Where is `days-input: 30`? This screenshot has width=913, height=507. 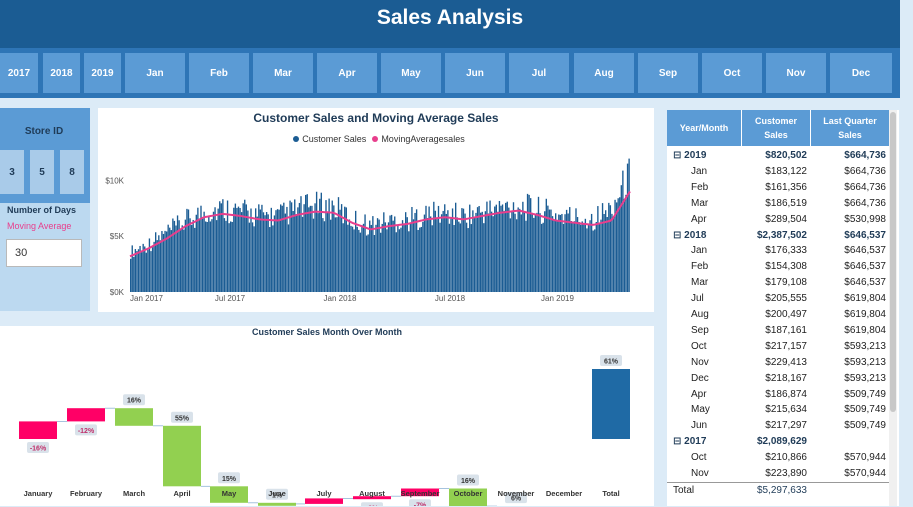
days-input: 30 is located at coordinates (44, 253).